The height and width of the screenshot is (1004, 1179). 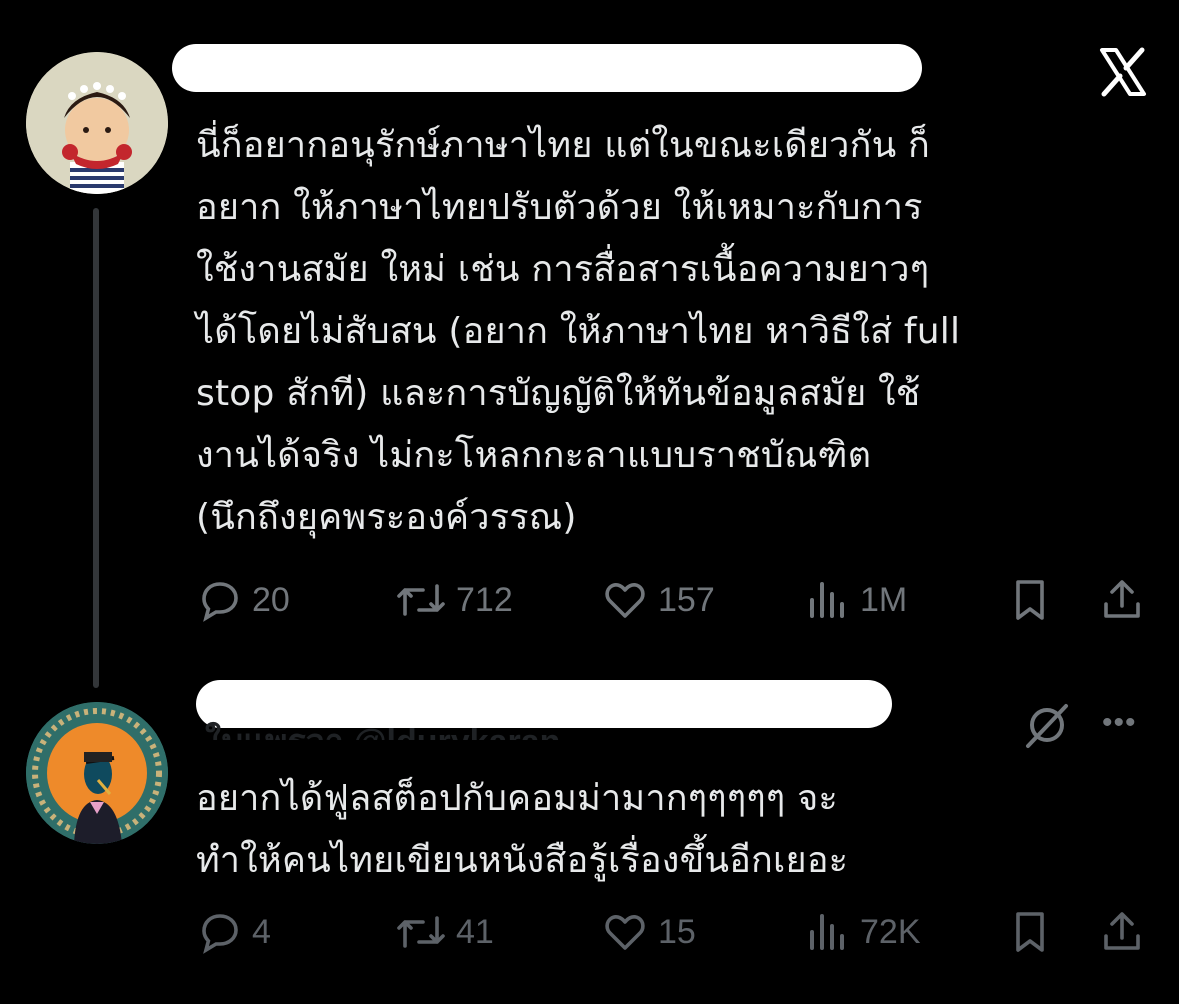 I want to click on repost-count: 41, so click(x=475, y=931).